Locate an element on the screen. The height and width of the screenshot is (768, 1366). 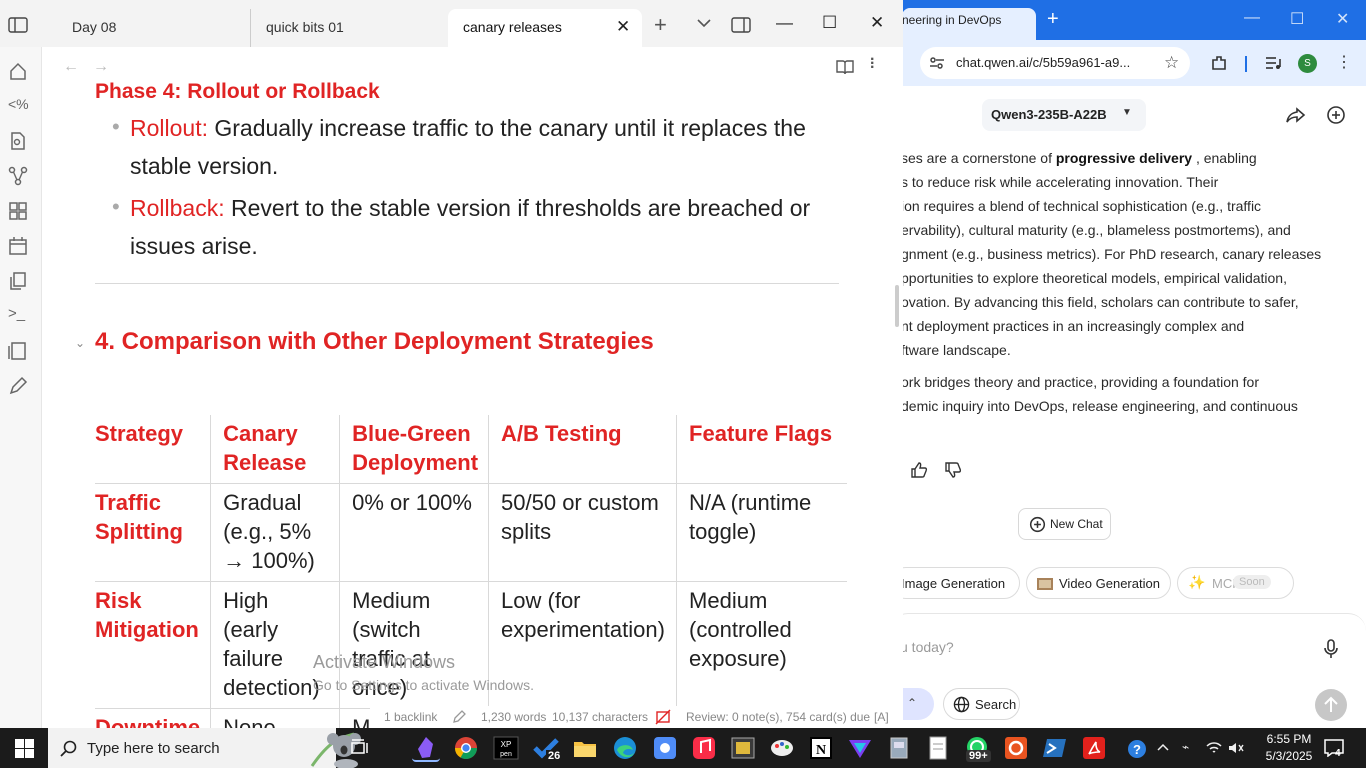
table-cell: Medium (controlled exposure) is located at coordinates (761, 645).